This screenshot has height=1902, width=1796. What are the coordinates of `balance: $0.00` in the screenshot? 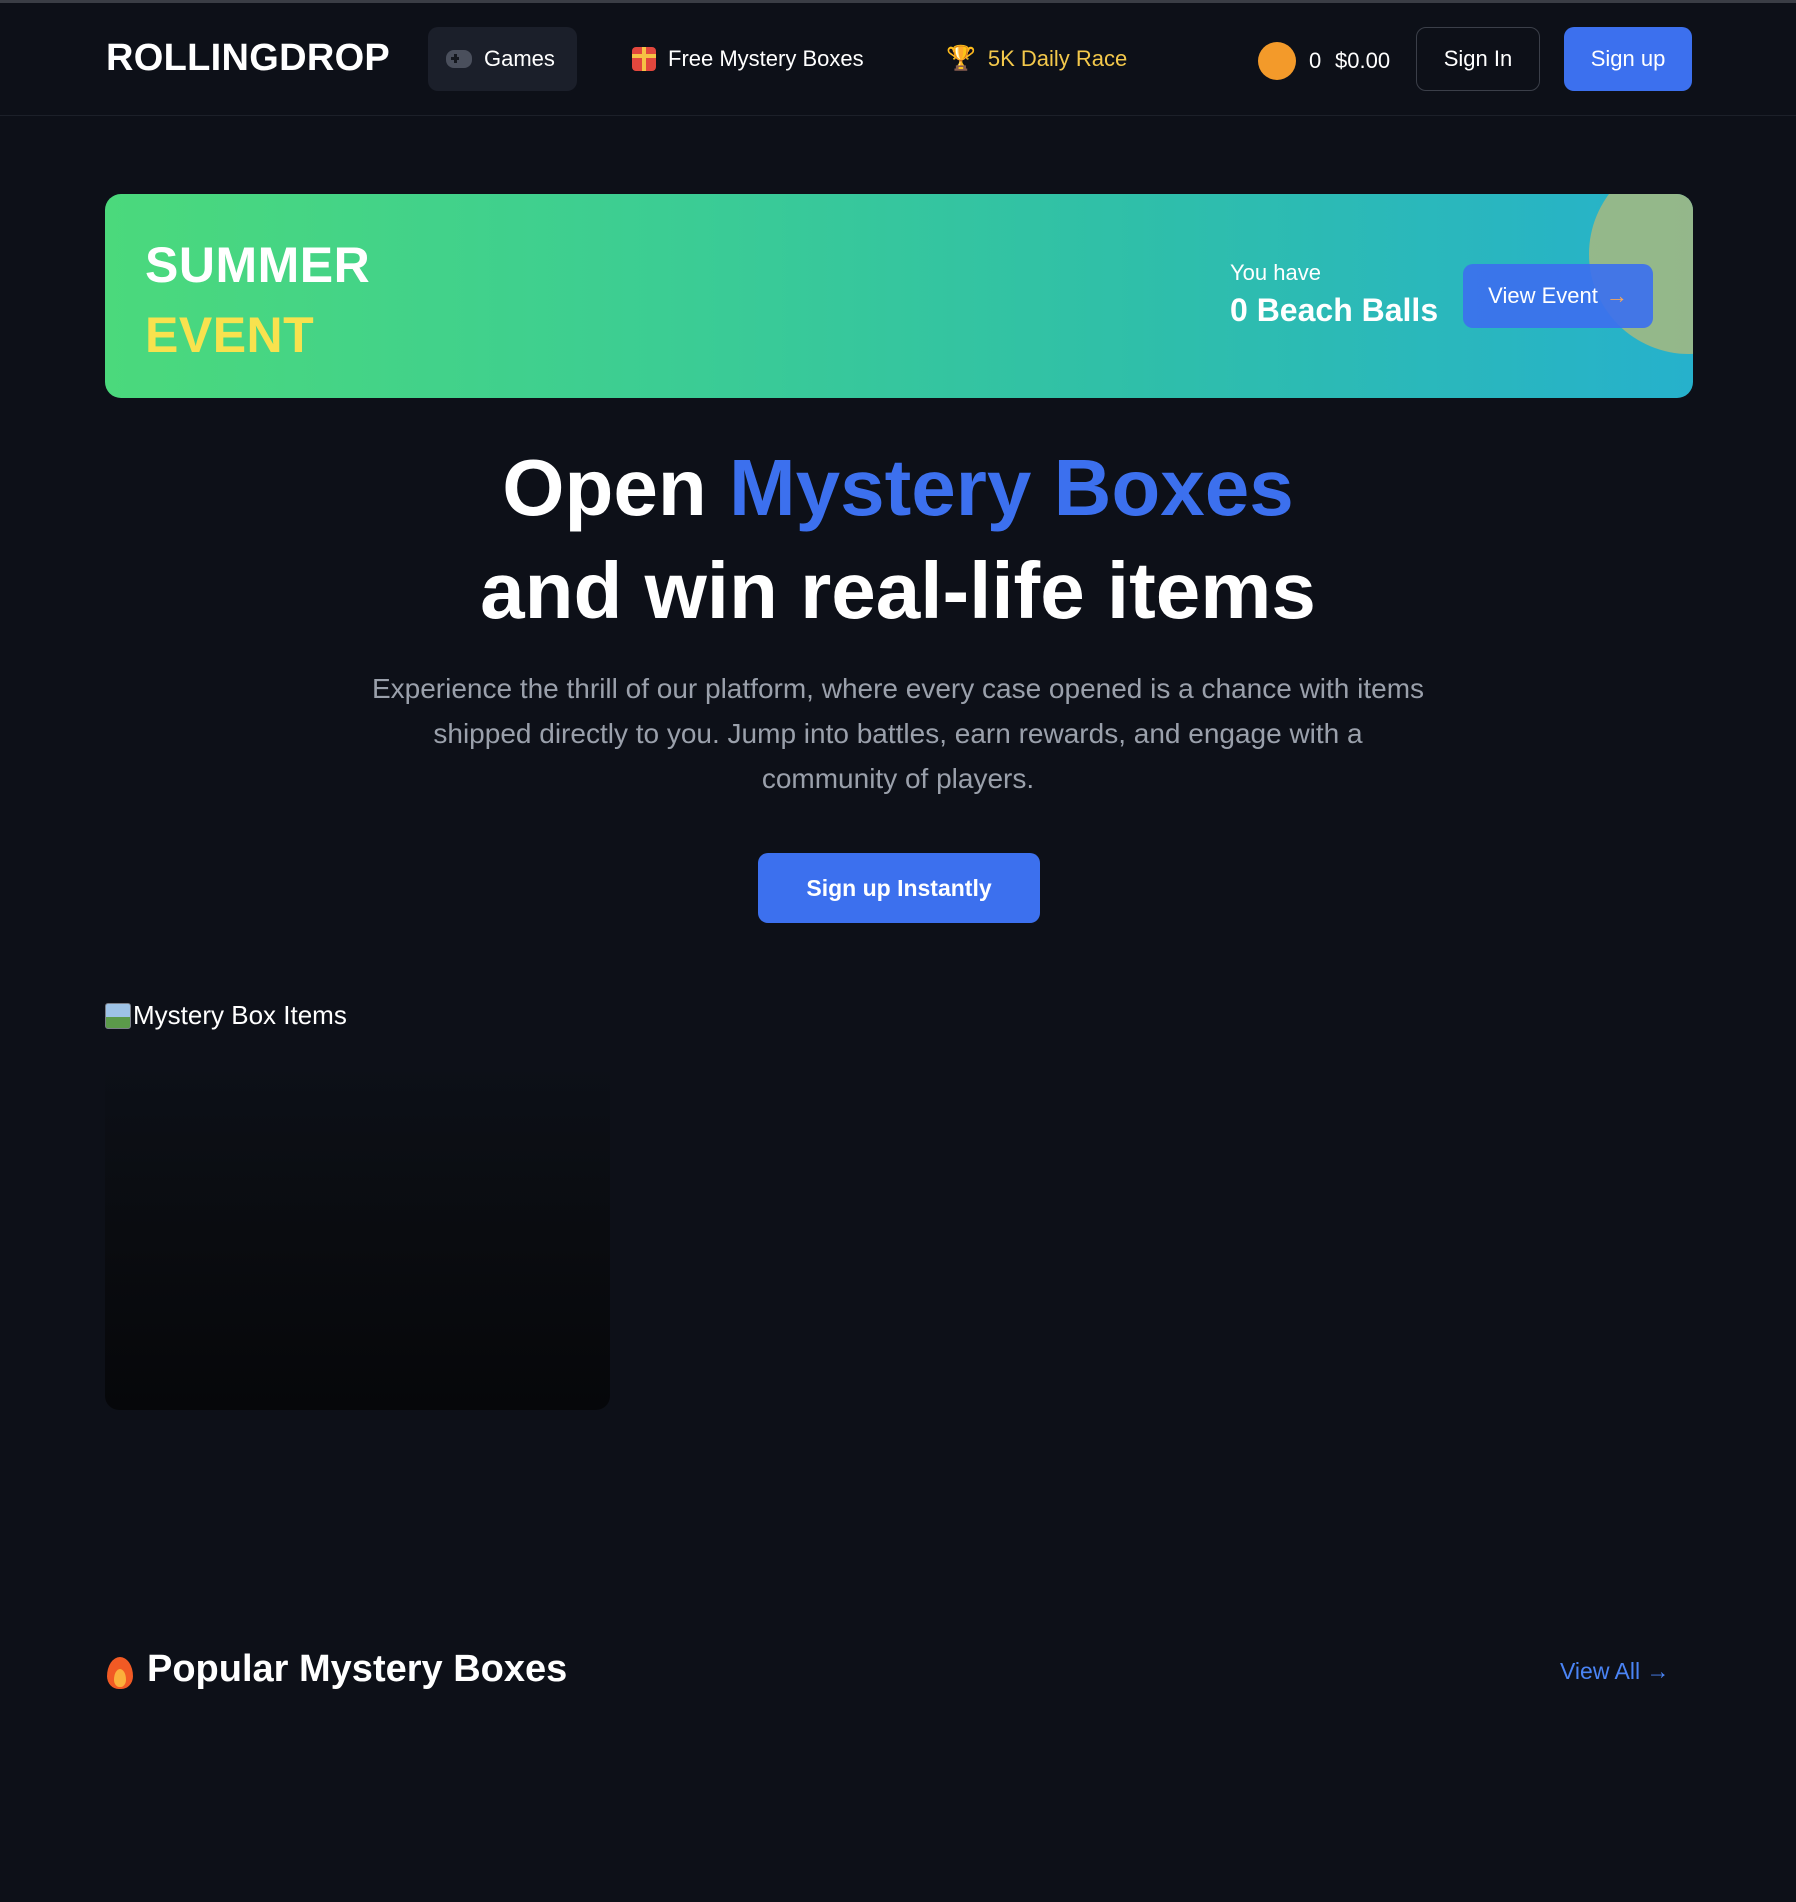 It's located at (1363, 60).